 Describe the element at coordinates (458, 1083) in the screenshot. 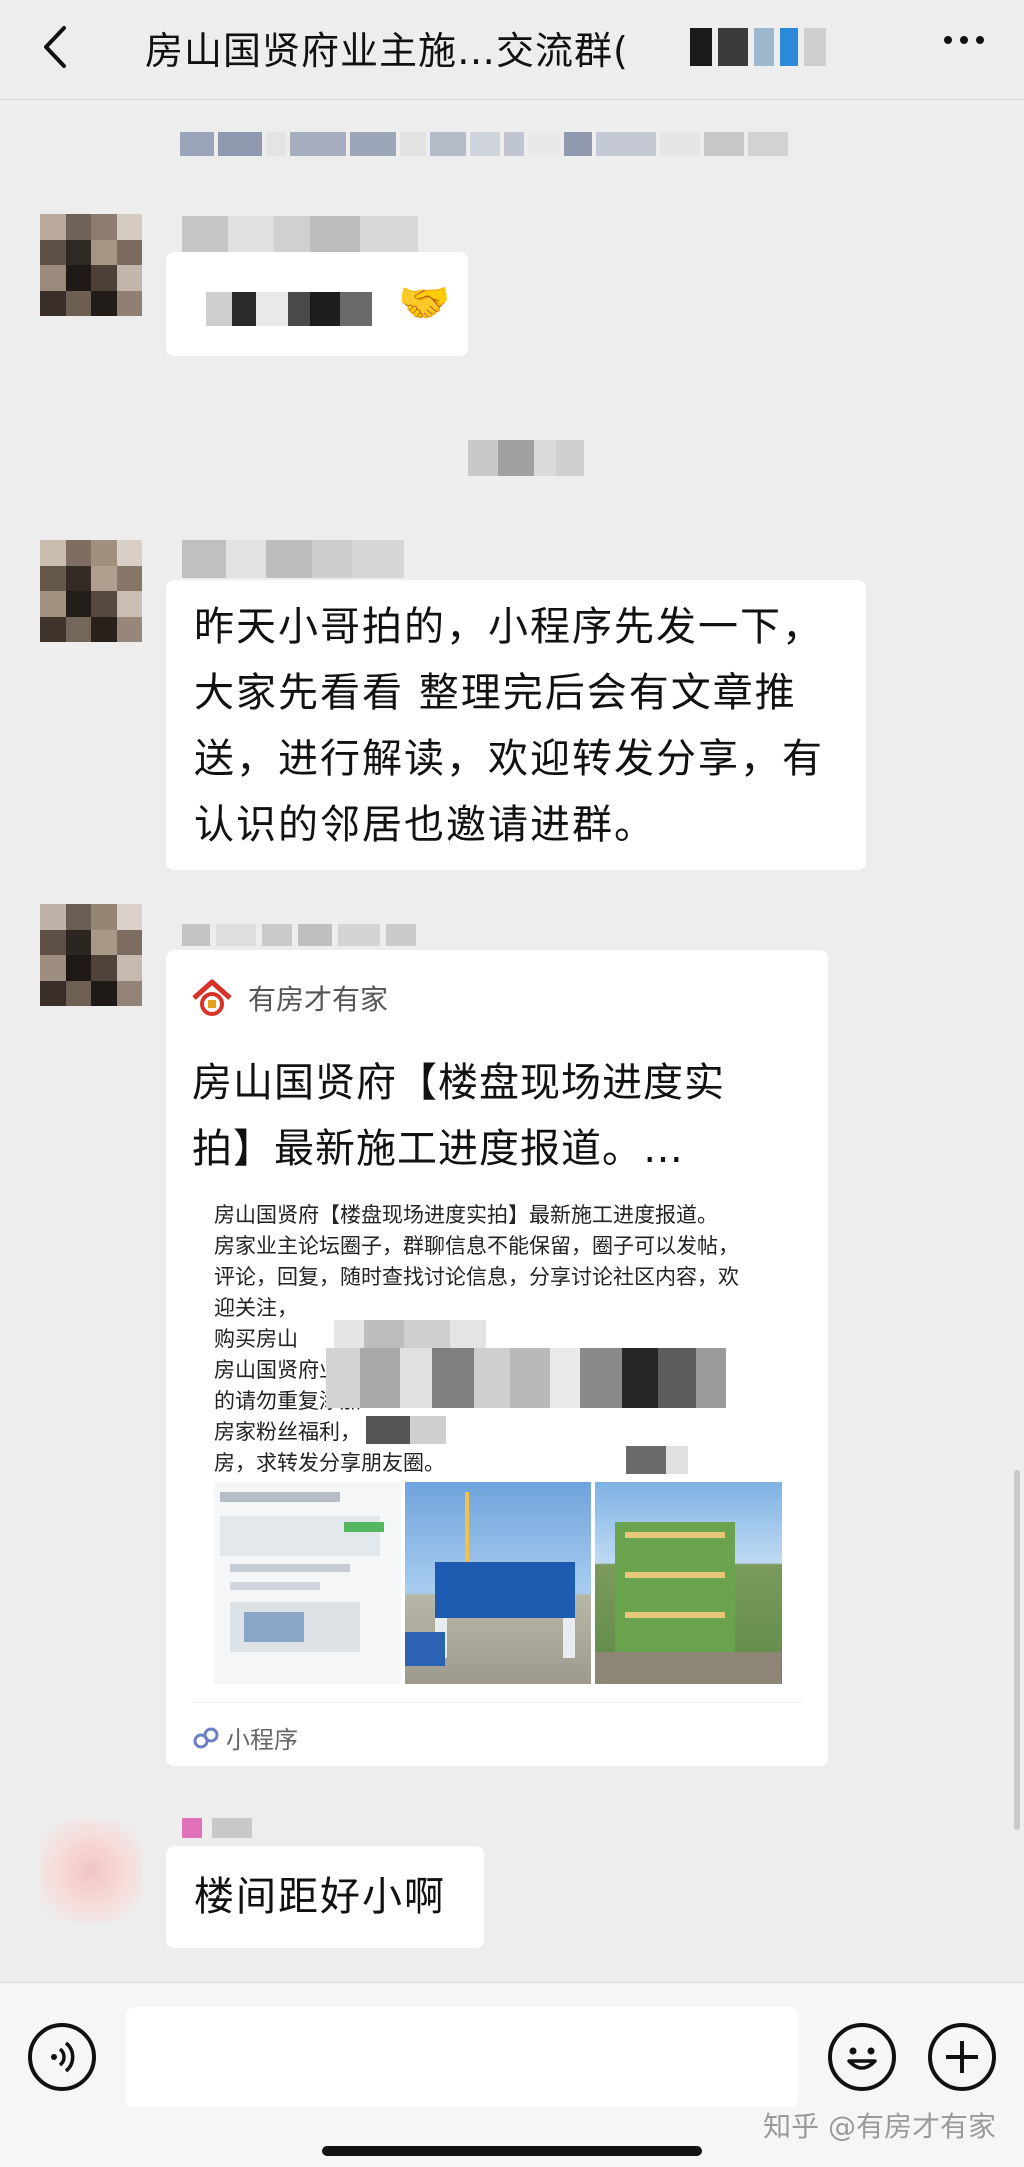

I see `card-title-line: 房山国贤府【楼盘现场进度实` at that location.